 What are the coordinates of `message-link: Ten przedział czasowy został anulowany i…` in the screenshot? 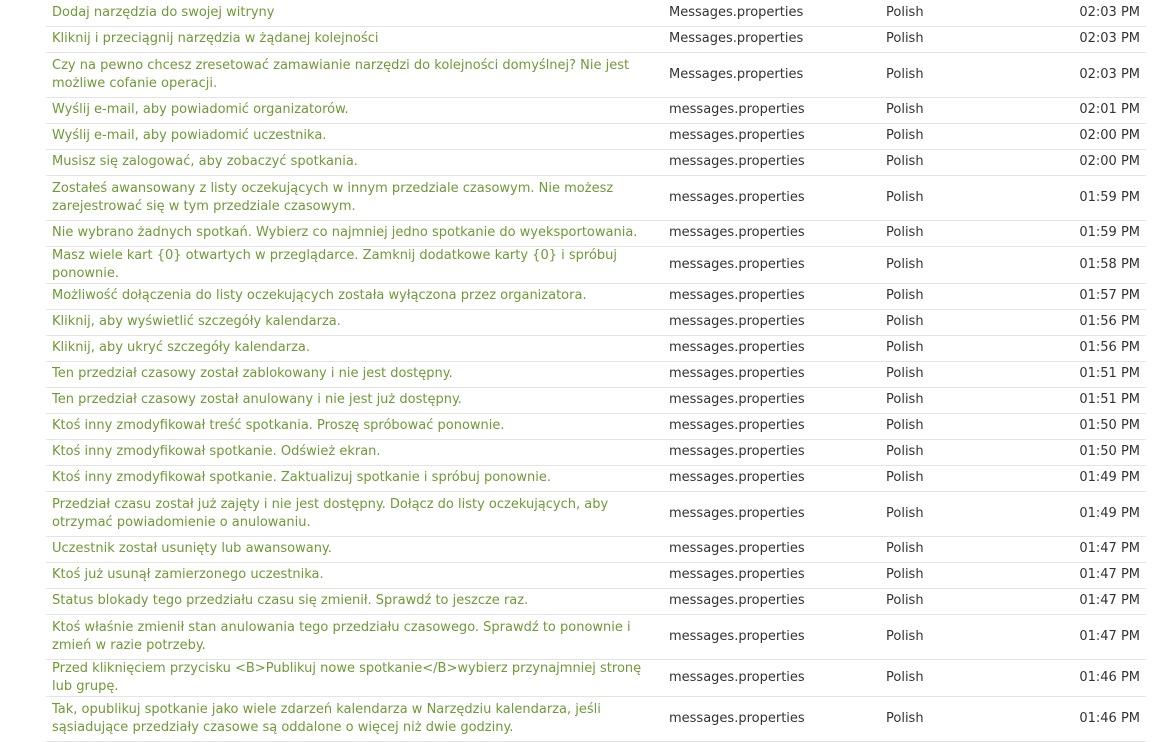 It's located at (354, 400).